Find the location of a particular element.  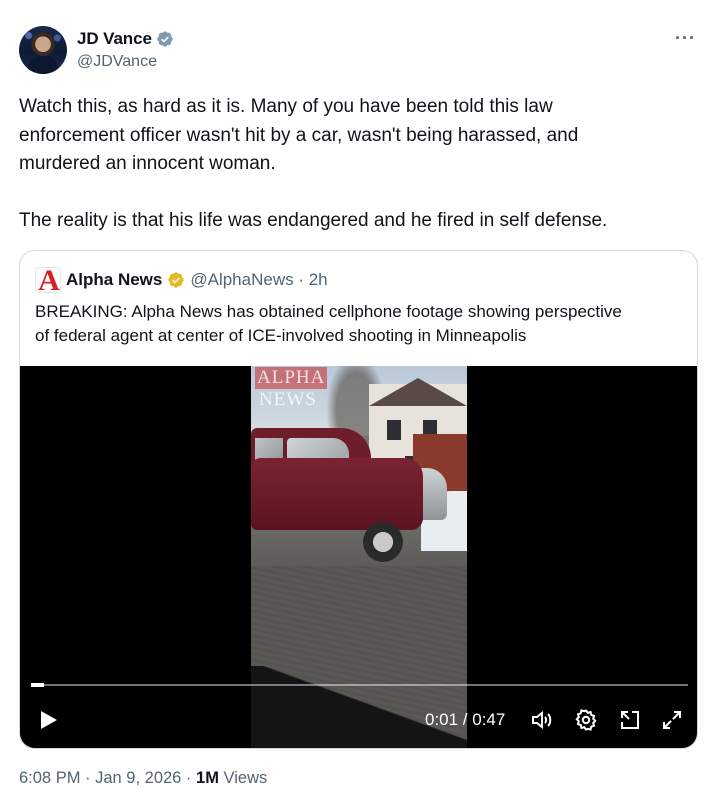

fullscreen-icon is located at coordinates (672, 720).